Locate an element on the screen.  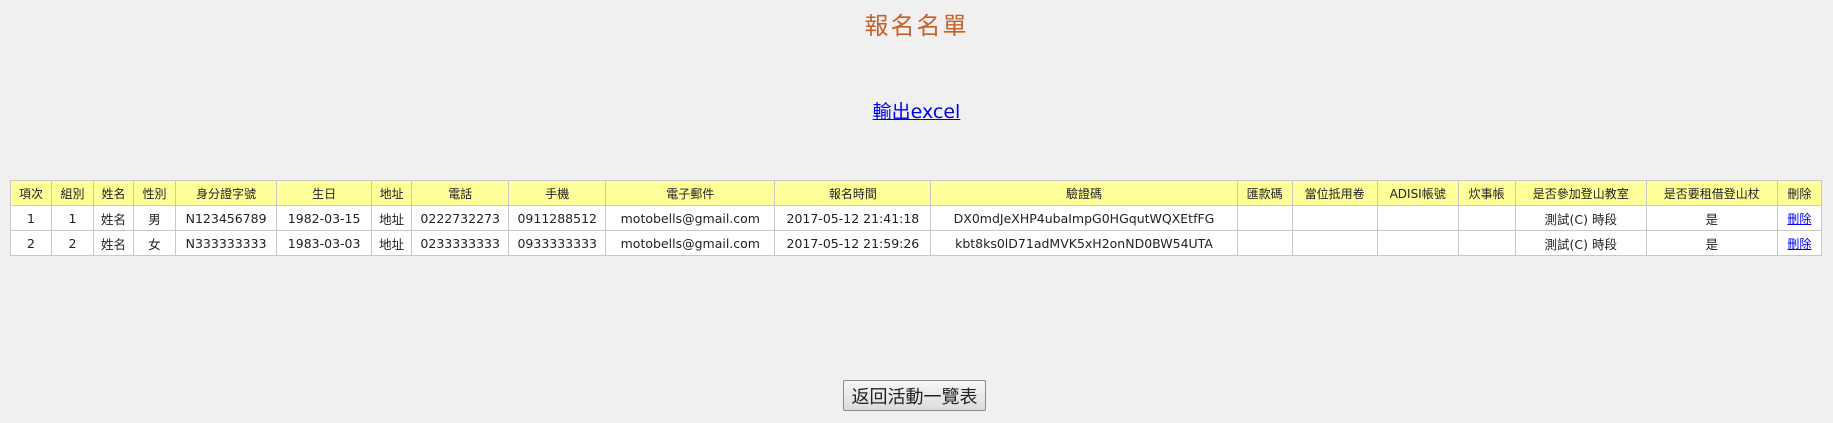
table-cell: 0933333333 is located at coordinates (557, 243).